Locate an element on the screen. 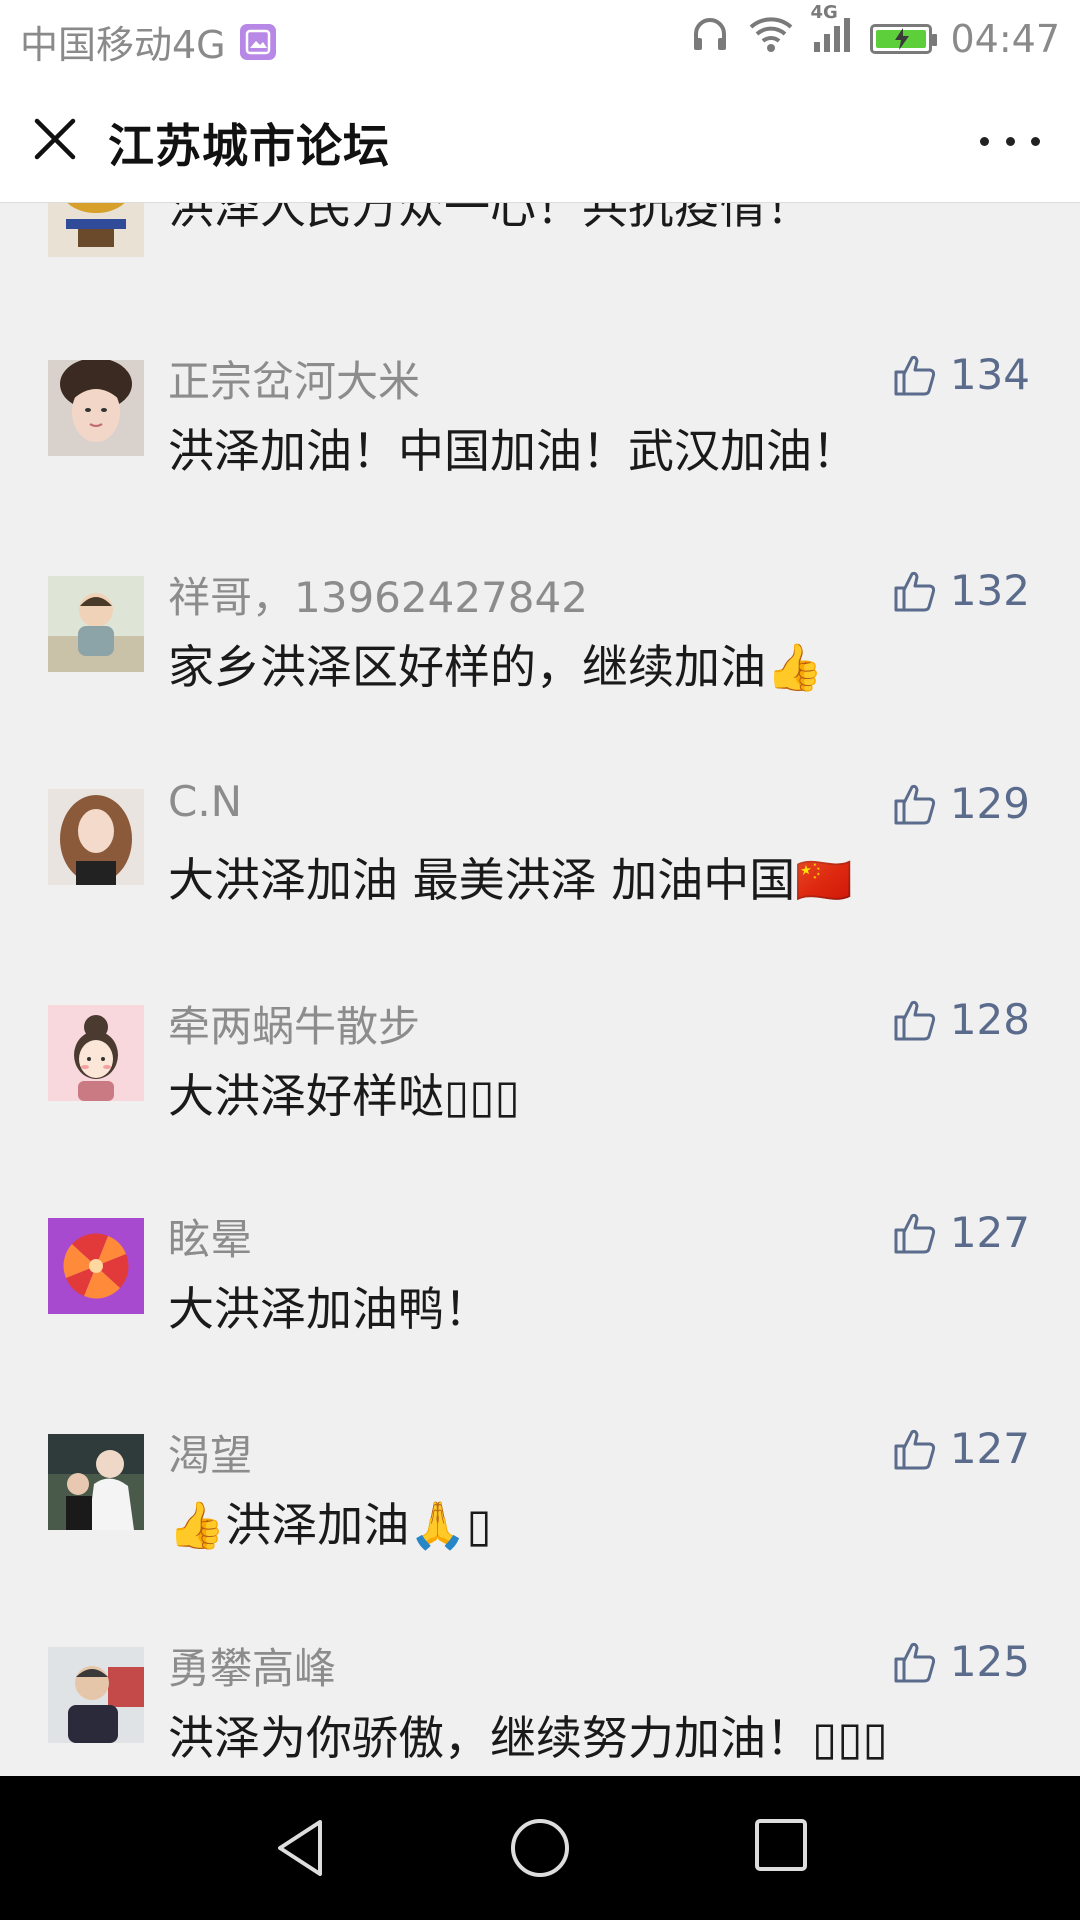 The image size is (1080, 1920). like-button: 129 is located at coordinates (961, 803).